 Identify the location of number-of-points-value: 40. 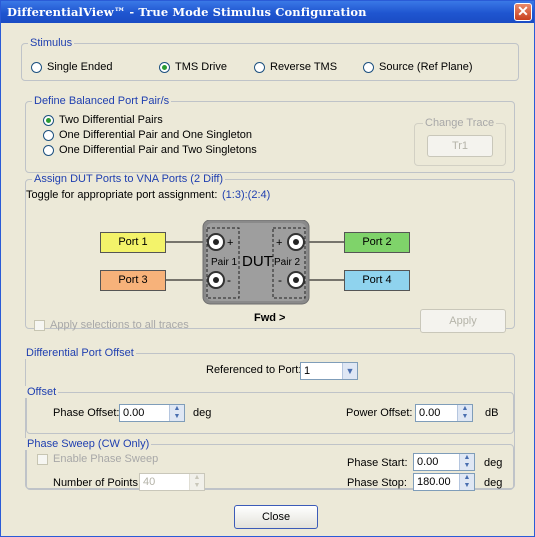
(149, 482).